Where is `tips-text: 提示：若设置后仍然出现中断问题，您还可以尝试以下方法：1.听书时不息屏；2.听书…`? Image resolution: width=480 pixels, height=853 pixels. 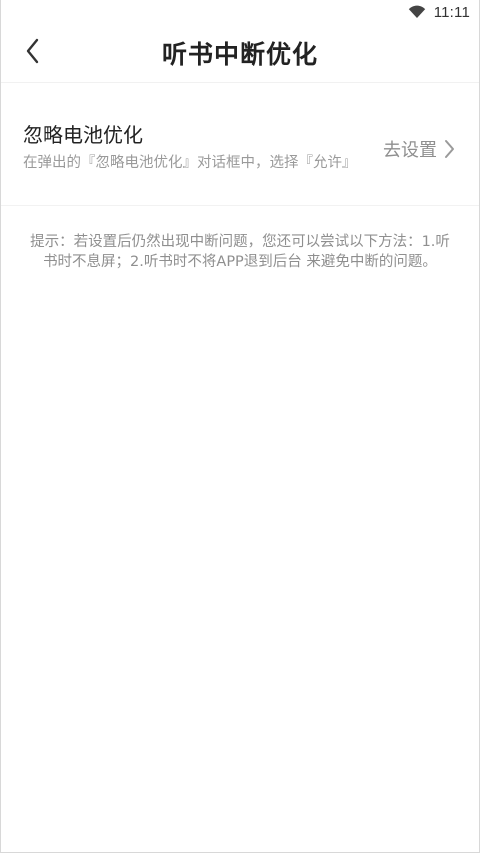 tips-text: 提示：若设置后仍然出现中断问题，您还可以尝试以下方法：1.听书时不息屏；2.听书… is located at coordinates (240, 252).